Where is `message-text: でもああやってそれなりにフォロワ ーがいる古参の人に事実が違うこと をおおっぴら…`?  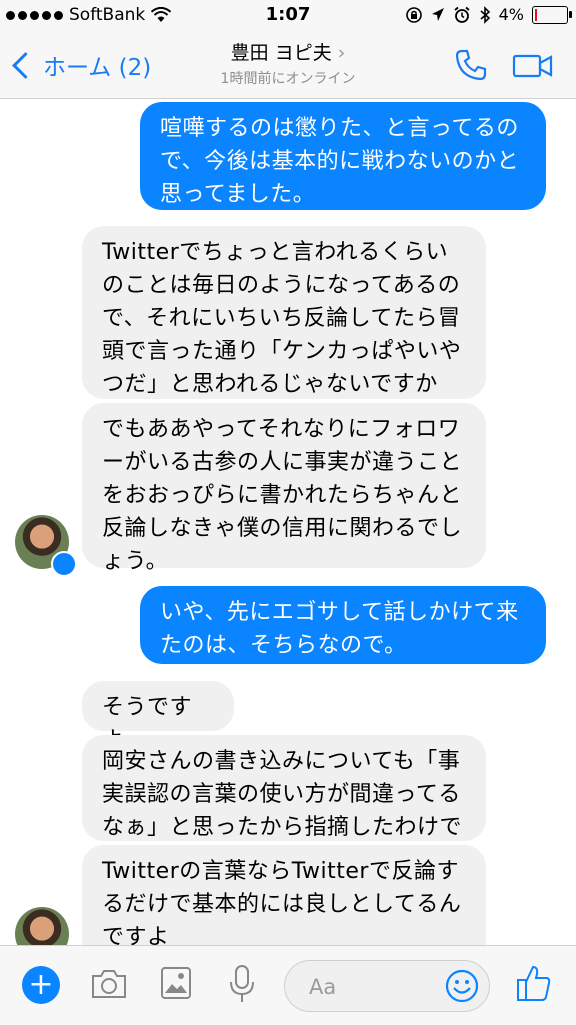 message-text: でもああやってそれなりにフォロワ ーがいる古参の人に事実が違うこと をおおっぴら… is located at coordinates (282, 495).